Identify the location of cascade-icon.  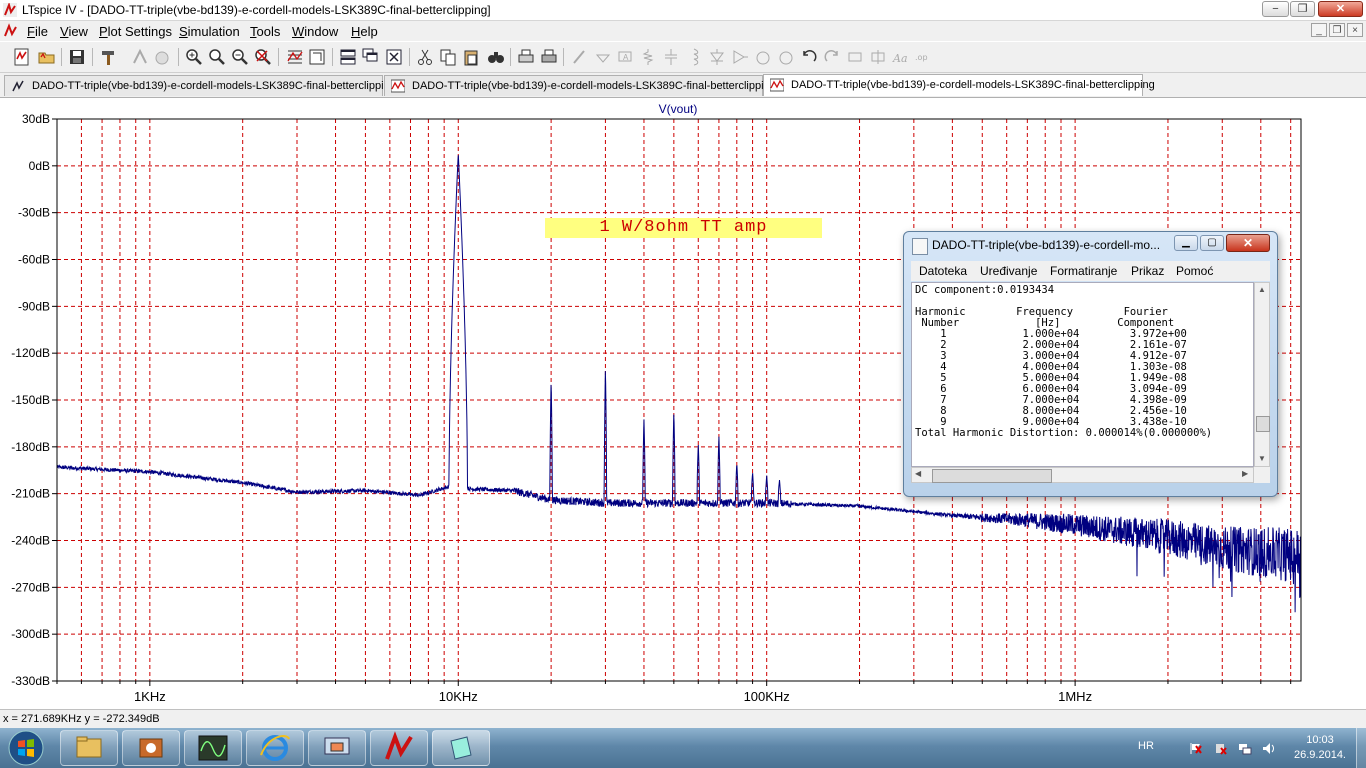
(371, 57).